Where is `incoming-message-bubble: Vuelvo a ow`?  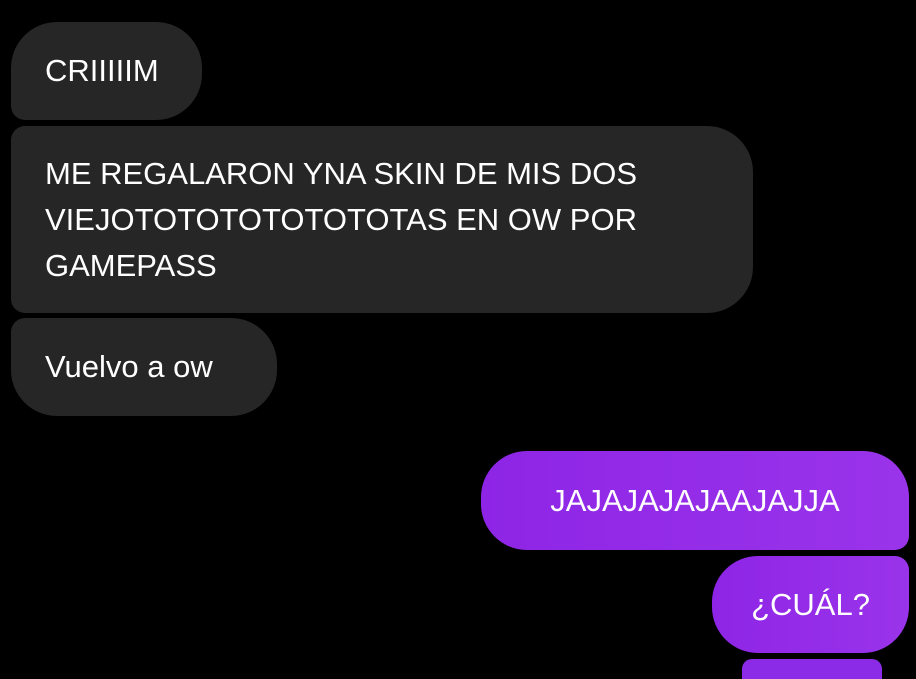
incoming-message-bubble: Vuelvo a ow is located at coordinates (144, 367).